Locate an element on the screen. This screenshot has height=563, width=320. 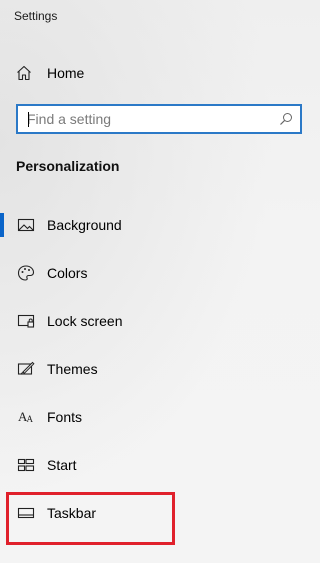
start-tiles-icon is located at coordinates (26, 465).